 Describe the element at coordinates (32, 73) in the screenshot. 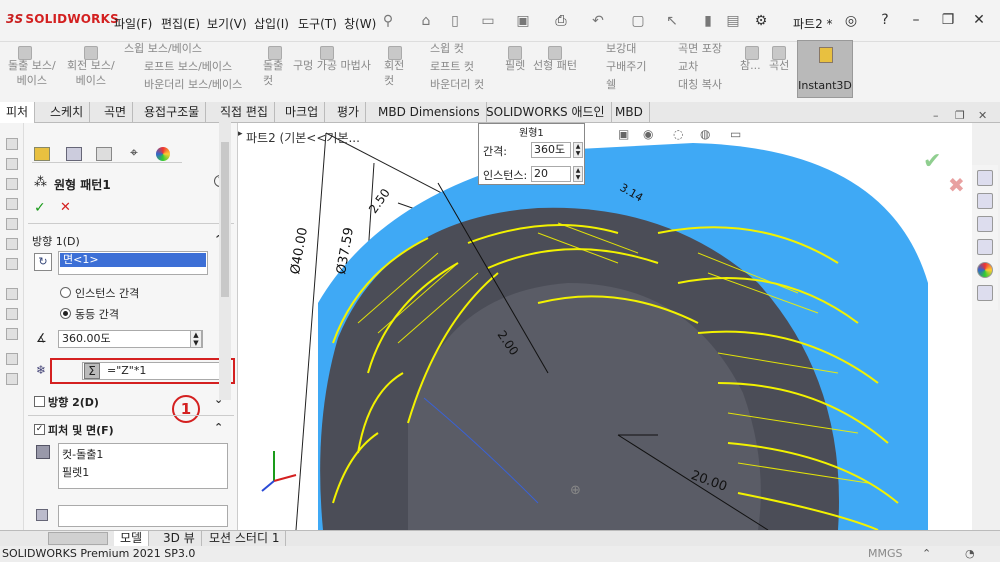

I see `extruded-boss-button: 돌출 보스/ 베이스` at that location.